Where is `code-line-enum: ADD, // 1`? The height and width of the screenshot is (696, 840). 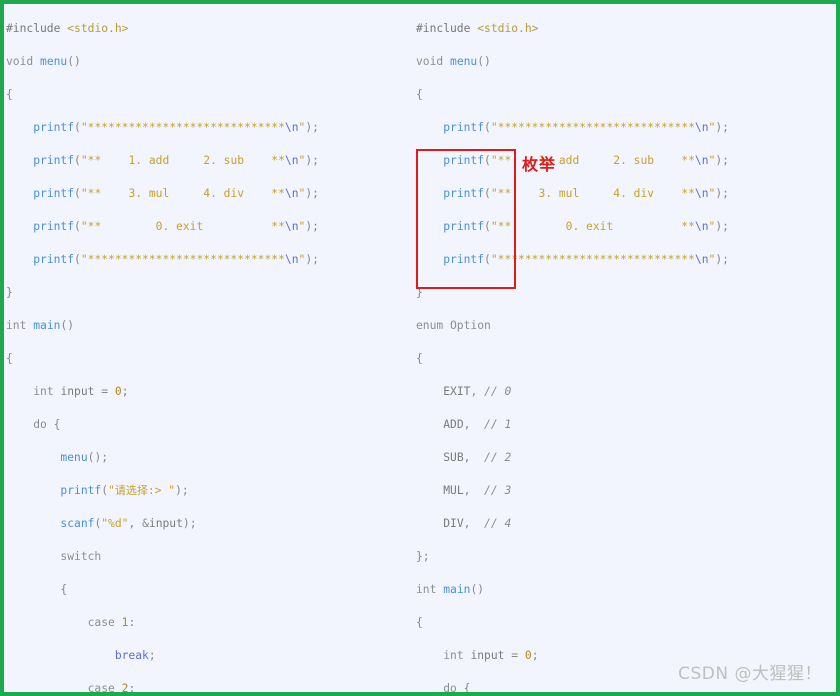 code-line-enum: ADD, // 1 is located at coordinates (477, 424).